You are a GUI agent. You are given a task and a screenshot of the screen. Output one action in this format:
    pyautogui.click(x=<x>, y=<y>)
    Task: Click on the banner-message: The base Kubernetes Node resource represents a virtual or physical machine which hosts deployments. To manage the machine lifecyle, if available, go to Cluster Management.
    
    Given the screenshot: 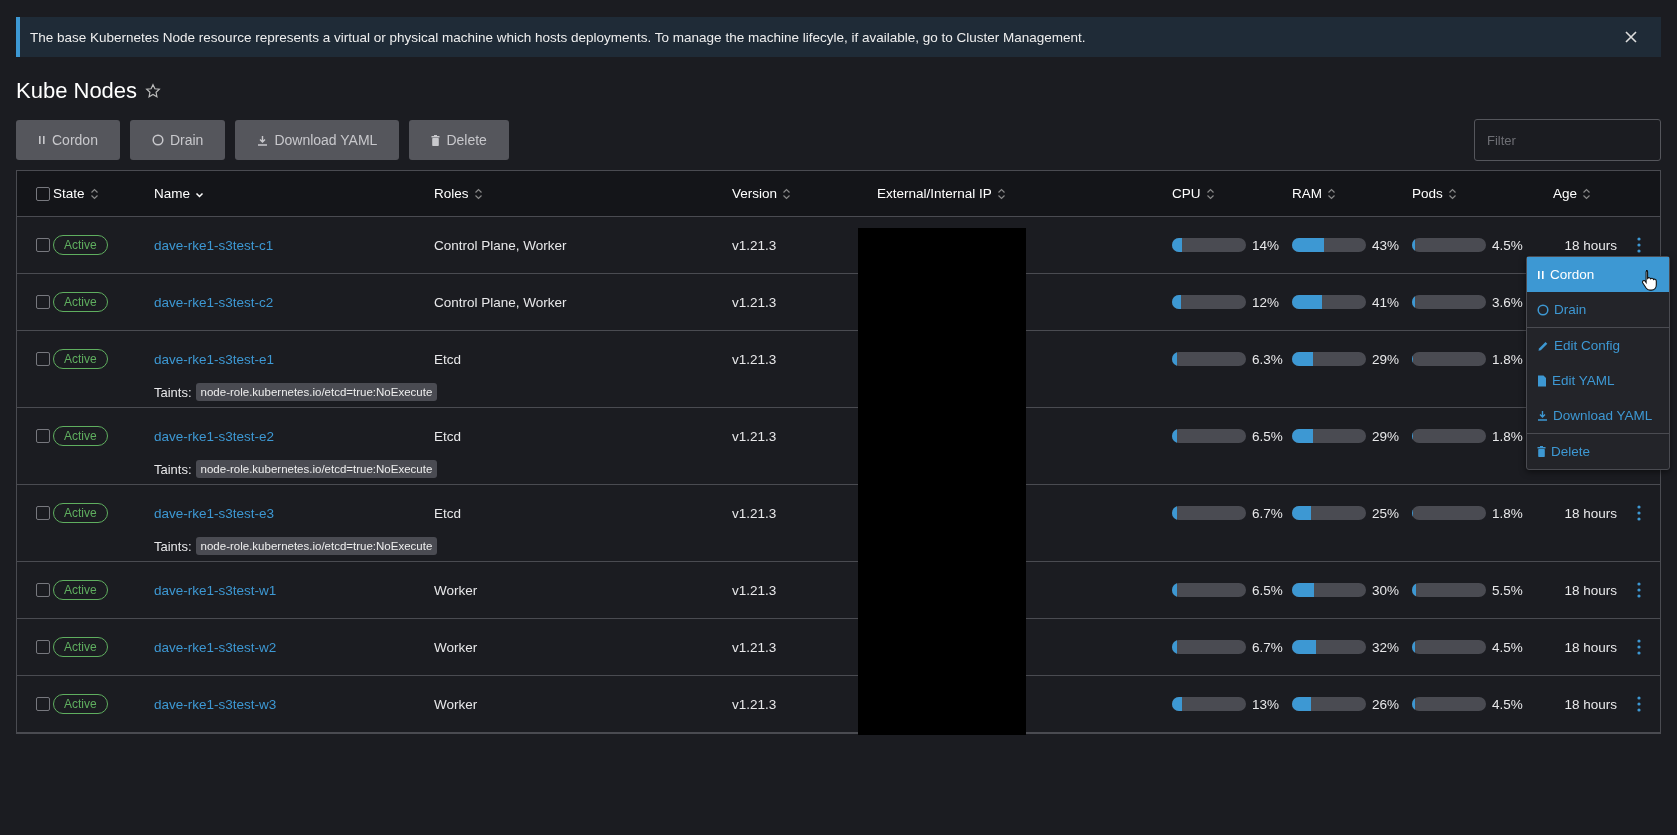 What is the action you would take?
    pyautogui.click(x=558, y=37)
    